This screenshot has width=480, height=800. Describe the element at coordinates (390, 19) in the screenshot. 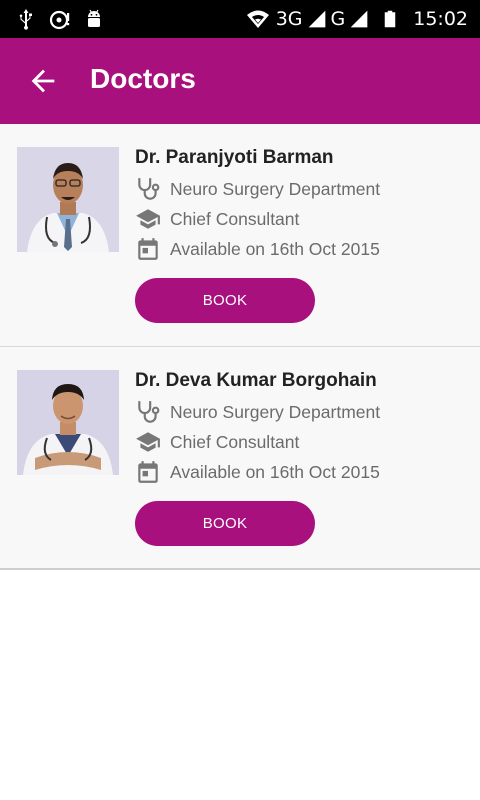

I see `battery-icon` at that location.